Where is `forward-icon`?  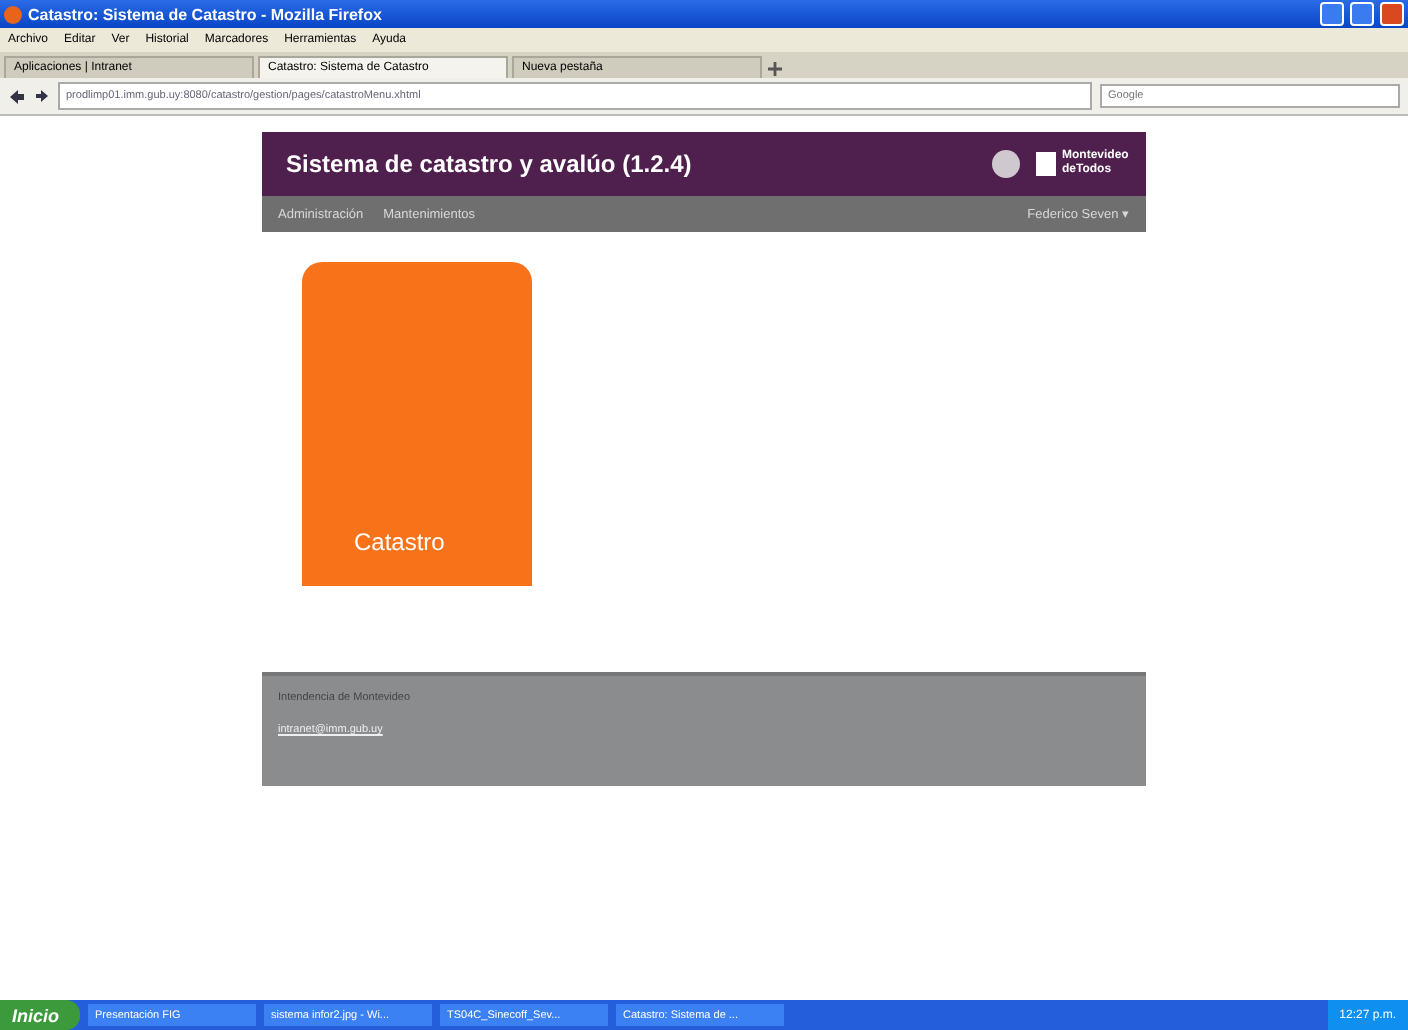
forward-icon is located at coordinates (42, 96).